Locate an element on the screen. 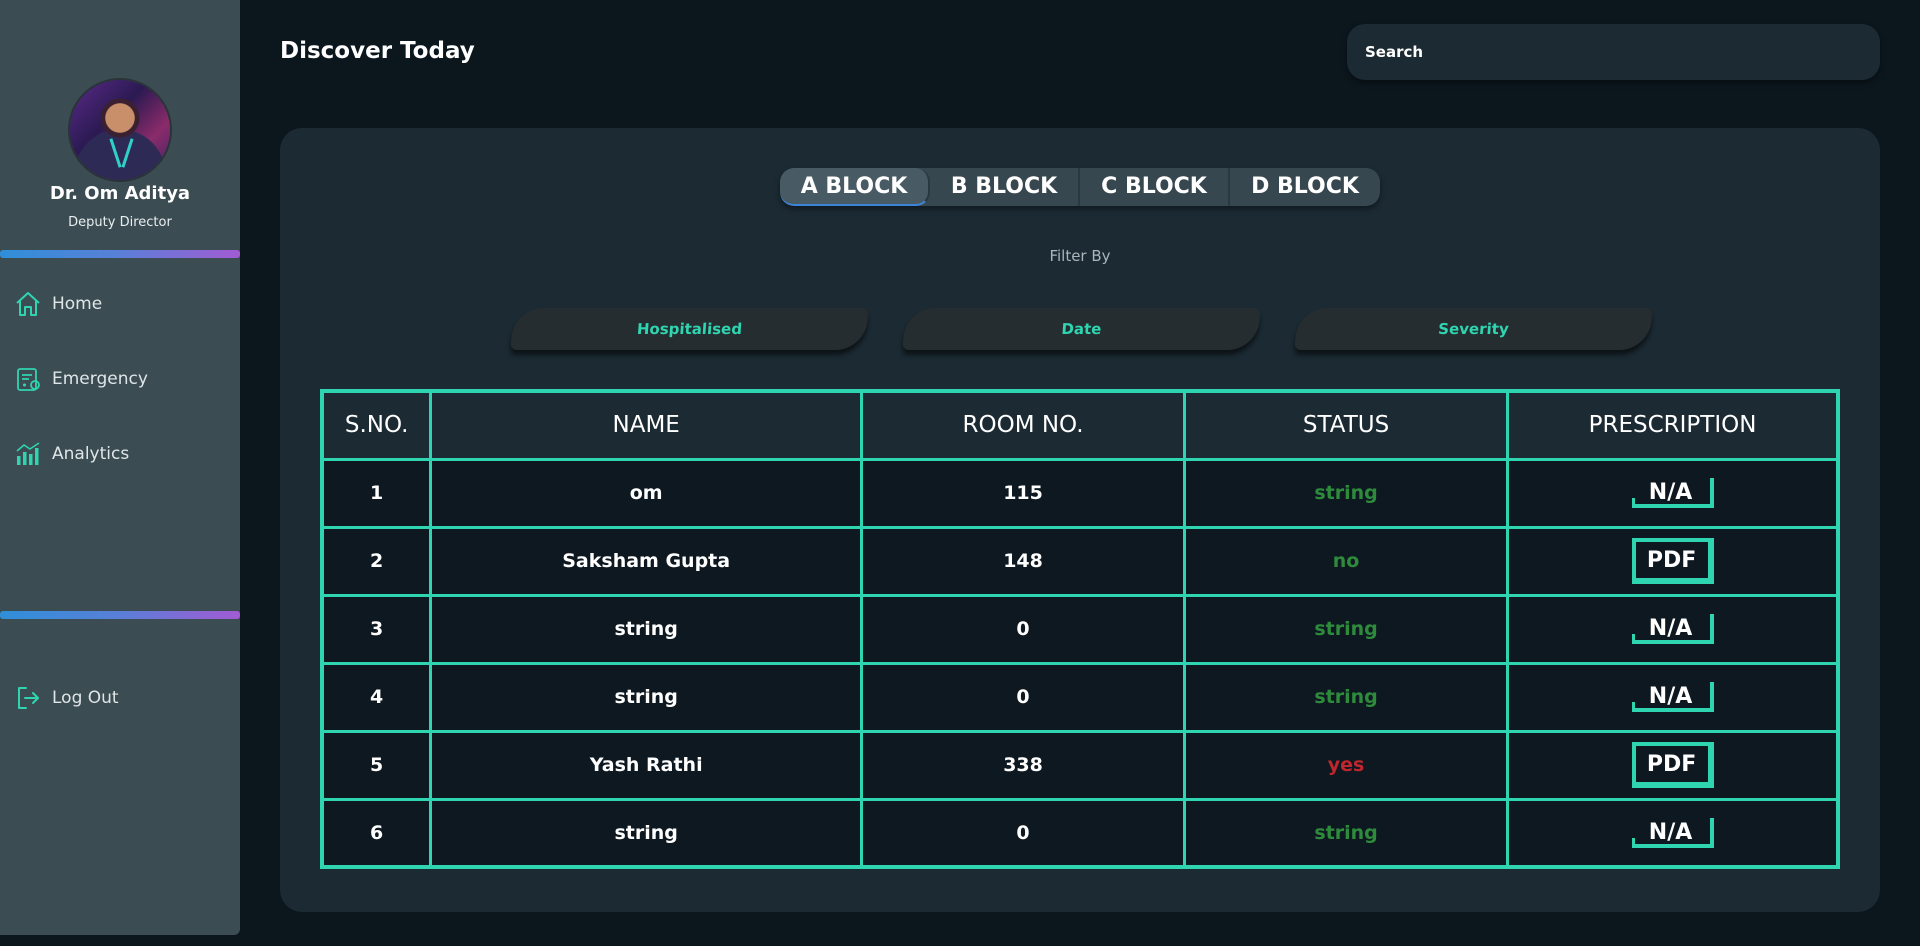  nav-item-analytics: Analytics is located at coordinates (71, 454).